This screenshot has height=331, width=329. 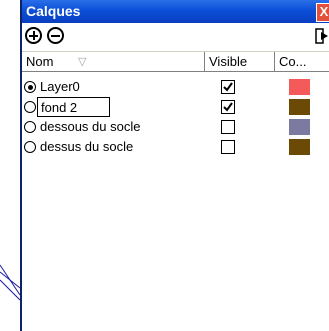 I want to click on layer-name: dessus du socle, so click(x=87, y=146).